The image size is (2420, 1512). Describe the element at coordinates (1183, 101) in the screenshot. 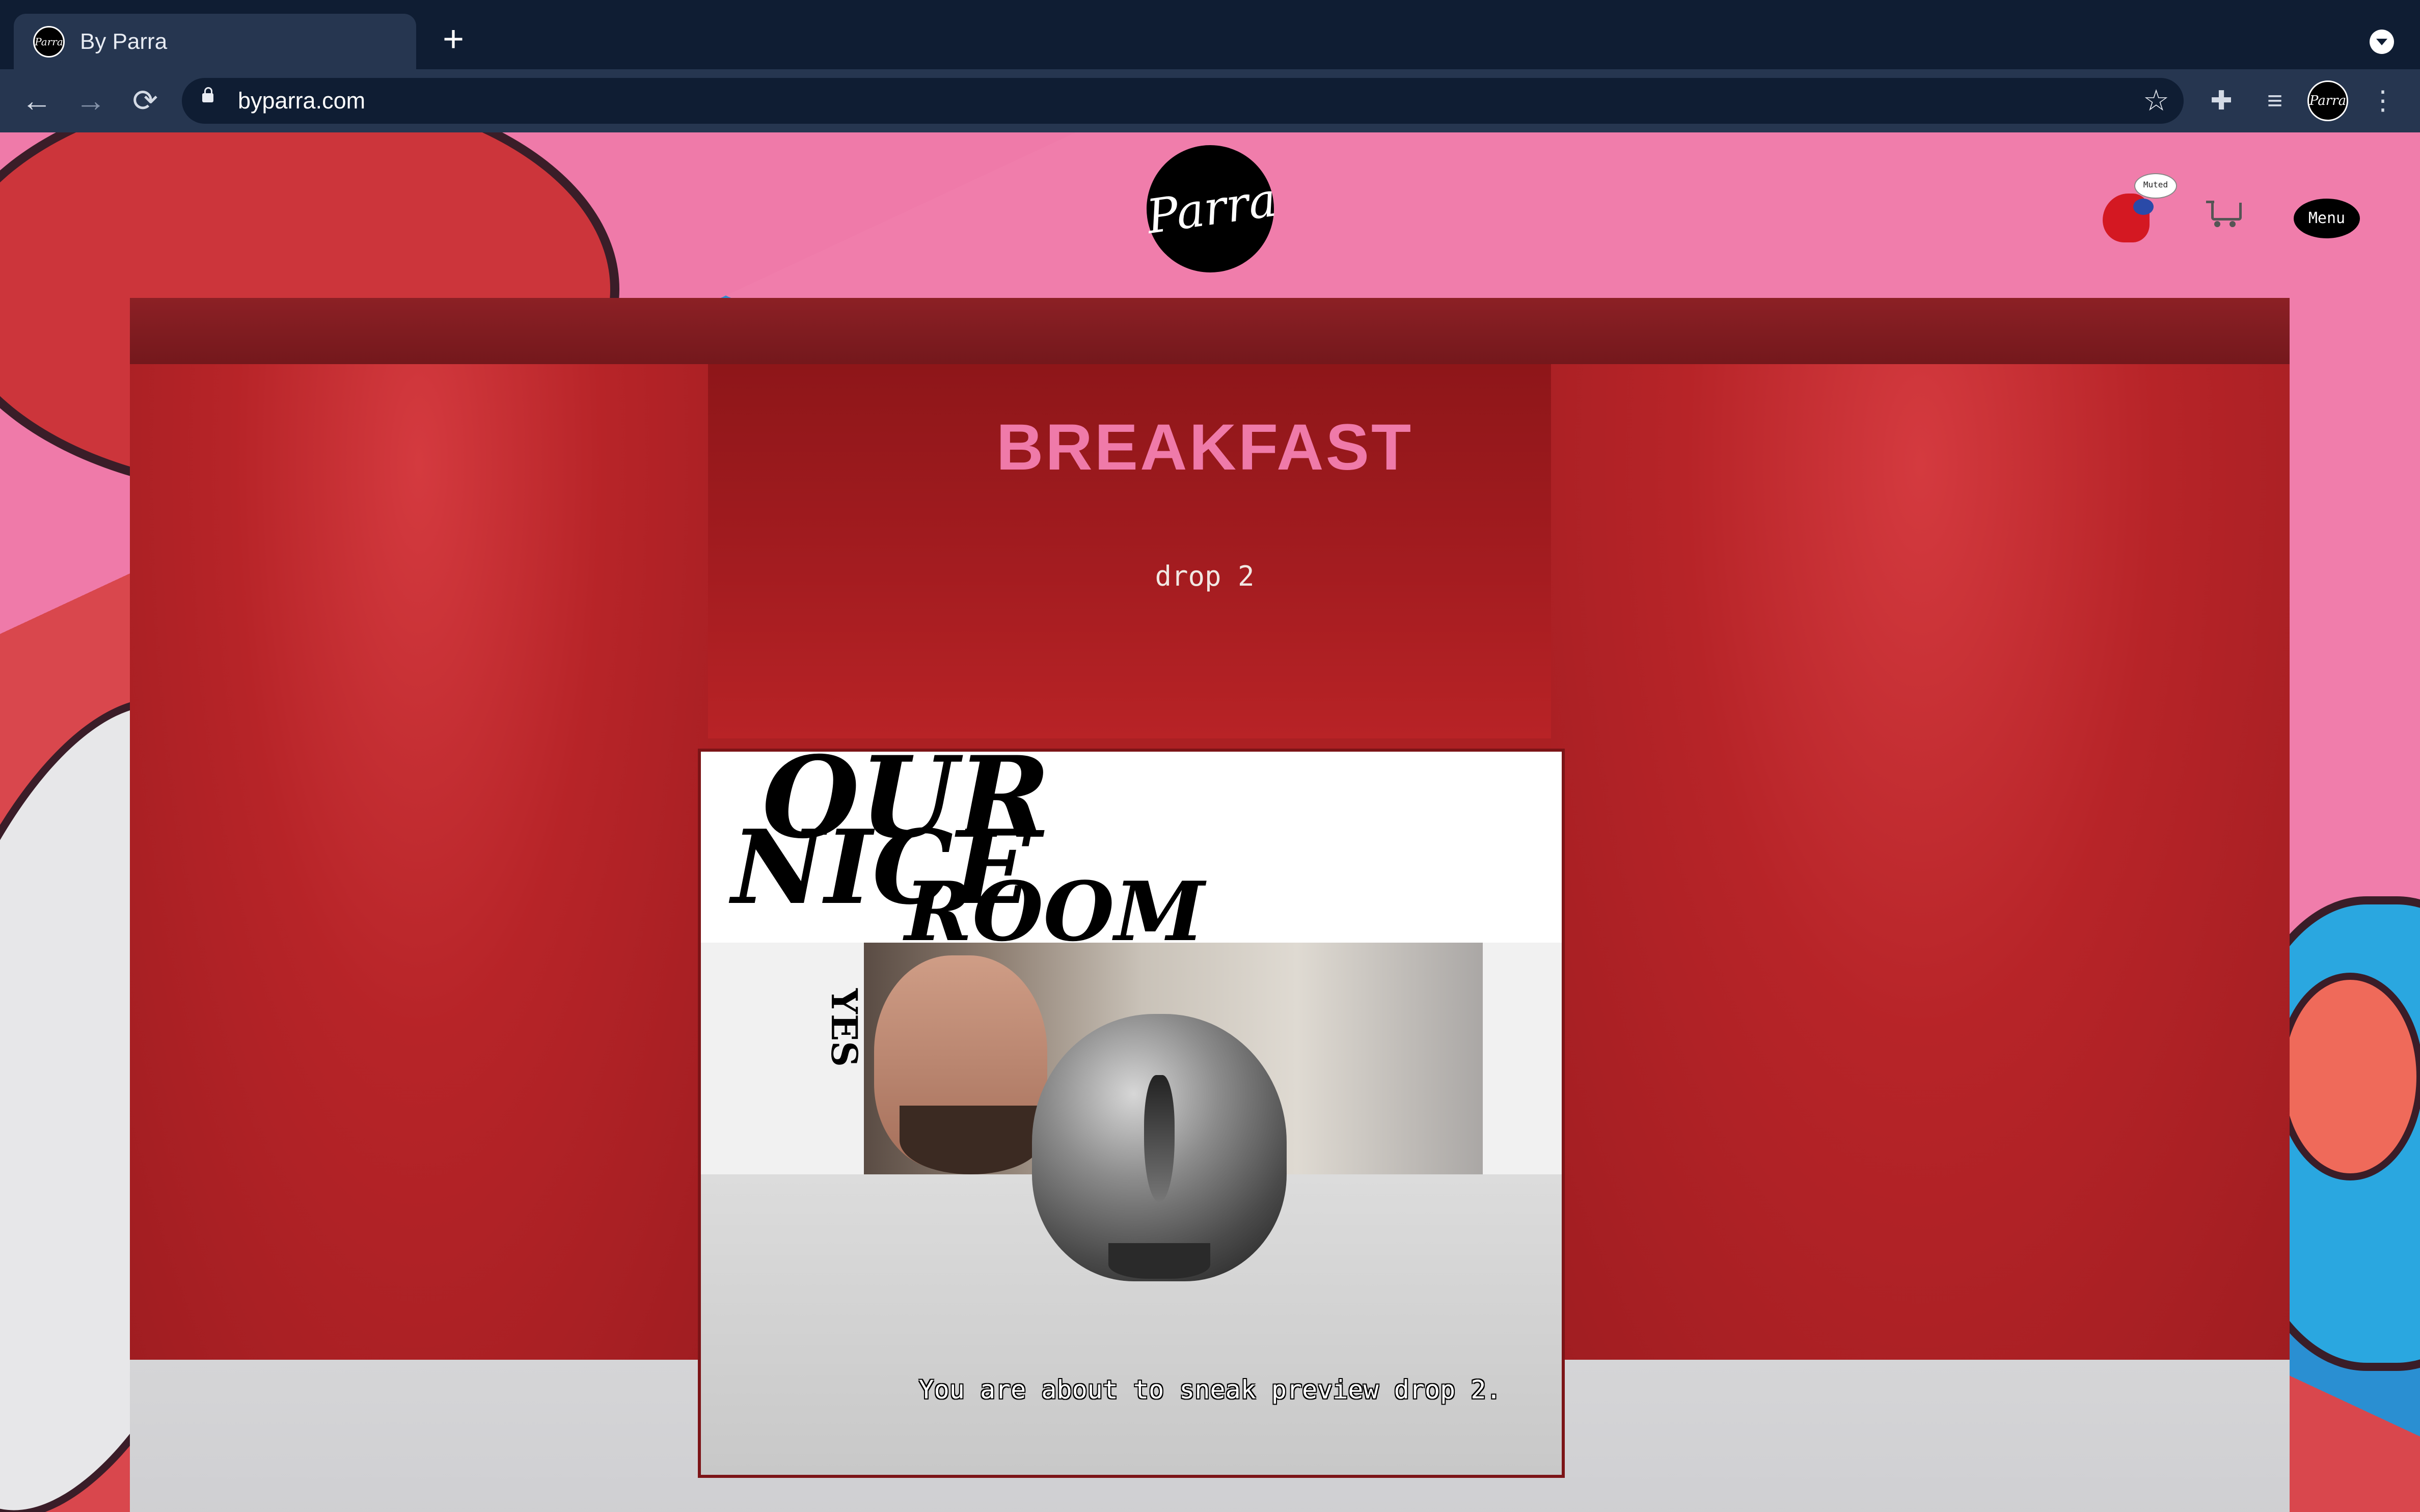

I see `address-bar: byparra.com ☆` at that location.